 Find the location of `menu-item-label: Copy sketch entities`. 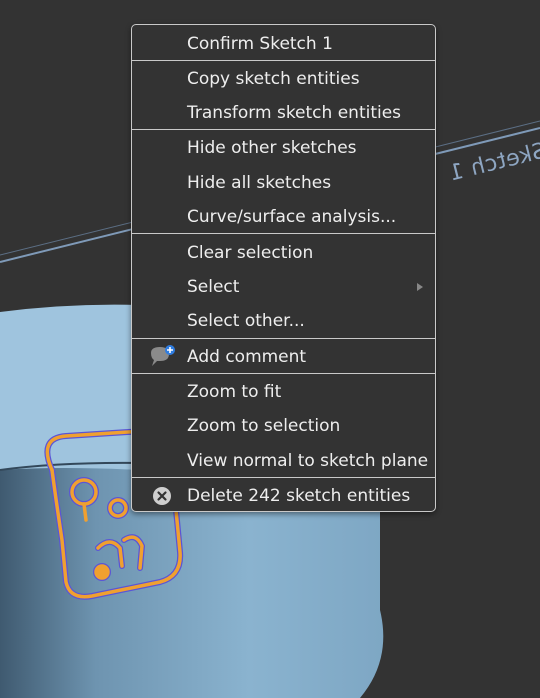

menu-item-label: Copy sketch entities is located at coordinates (273, 79).